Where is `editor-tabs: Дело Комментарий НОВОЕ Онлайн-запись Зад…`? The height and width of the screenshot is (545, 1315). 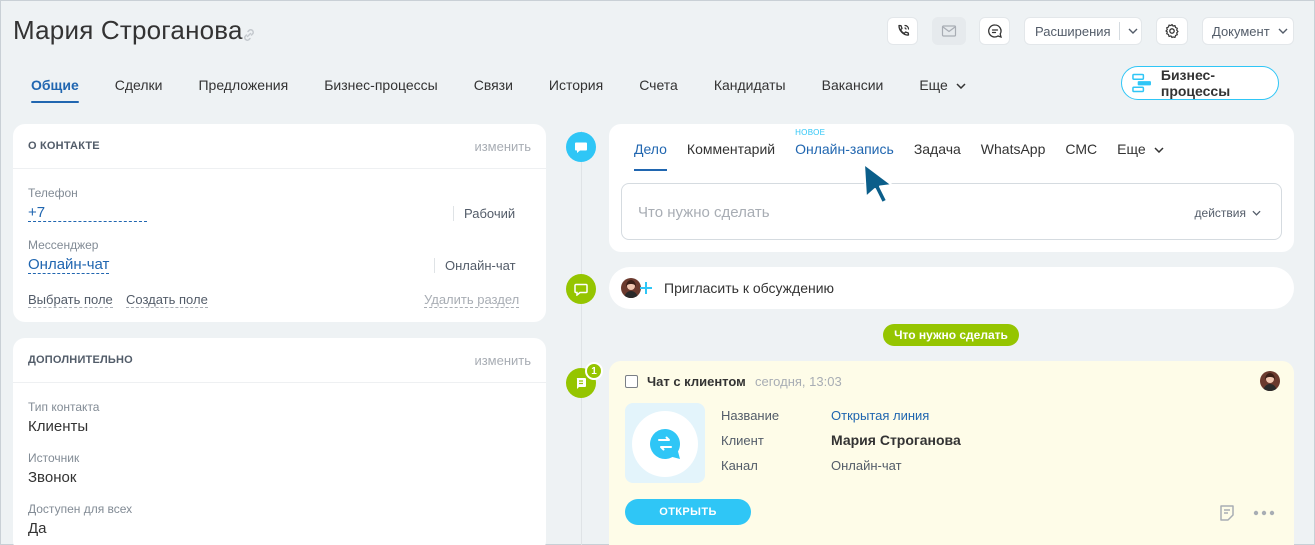 editor-tabs: Дело Комментарий НОВОЕ Онлайн-запись Зад… is located at coordinates (909, 149).